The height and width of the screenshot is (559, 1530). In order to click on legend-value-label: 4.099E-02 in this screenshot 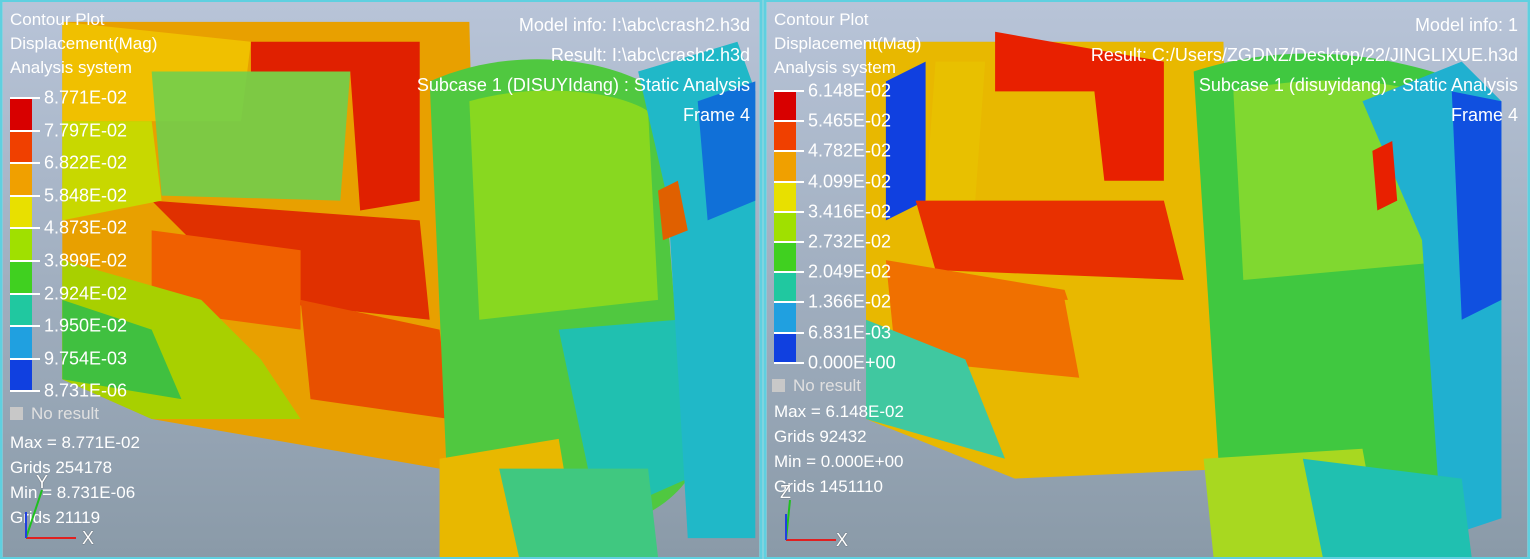, I will do `click(850, 181)`.